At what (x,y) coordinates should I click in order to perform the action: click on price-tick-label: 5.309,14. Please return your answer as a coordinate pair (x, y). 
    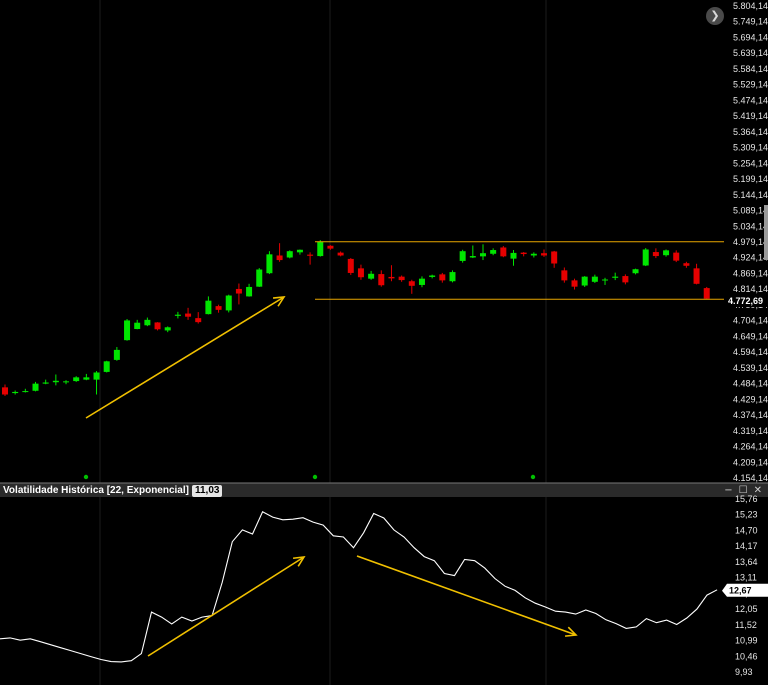
    Looking at the image, I should click on (750, 148).